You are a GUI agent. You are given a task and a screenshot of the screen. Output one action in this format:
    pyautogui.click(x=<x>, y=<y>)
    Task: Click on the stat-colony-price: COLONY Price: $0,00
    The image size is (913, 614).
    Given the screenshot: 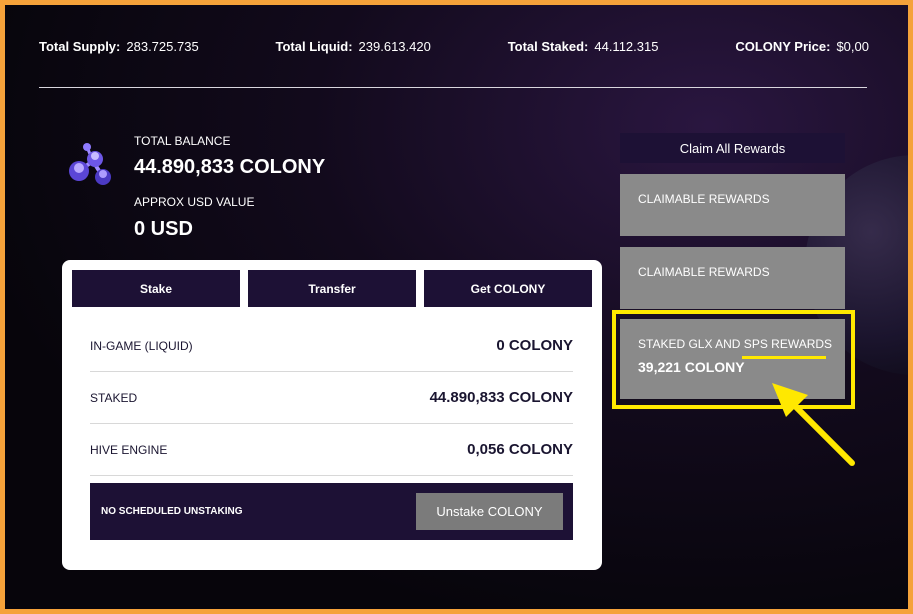 What is the action you would take?
    pyautogui.click(x=802, y=46)
    